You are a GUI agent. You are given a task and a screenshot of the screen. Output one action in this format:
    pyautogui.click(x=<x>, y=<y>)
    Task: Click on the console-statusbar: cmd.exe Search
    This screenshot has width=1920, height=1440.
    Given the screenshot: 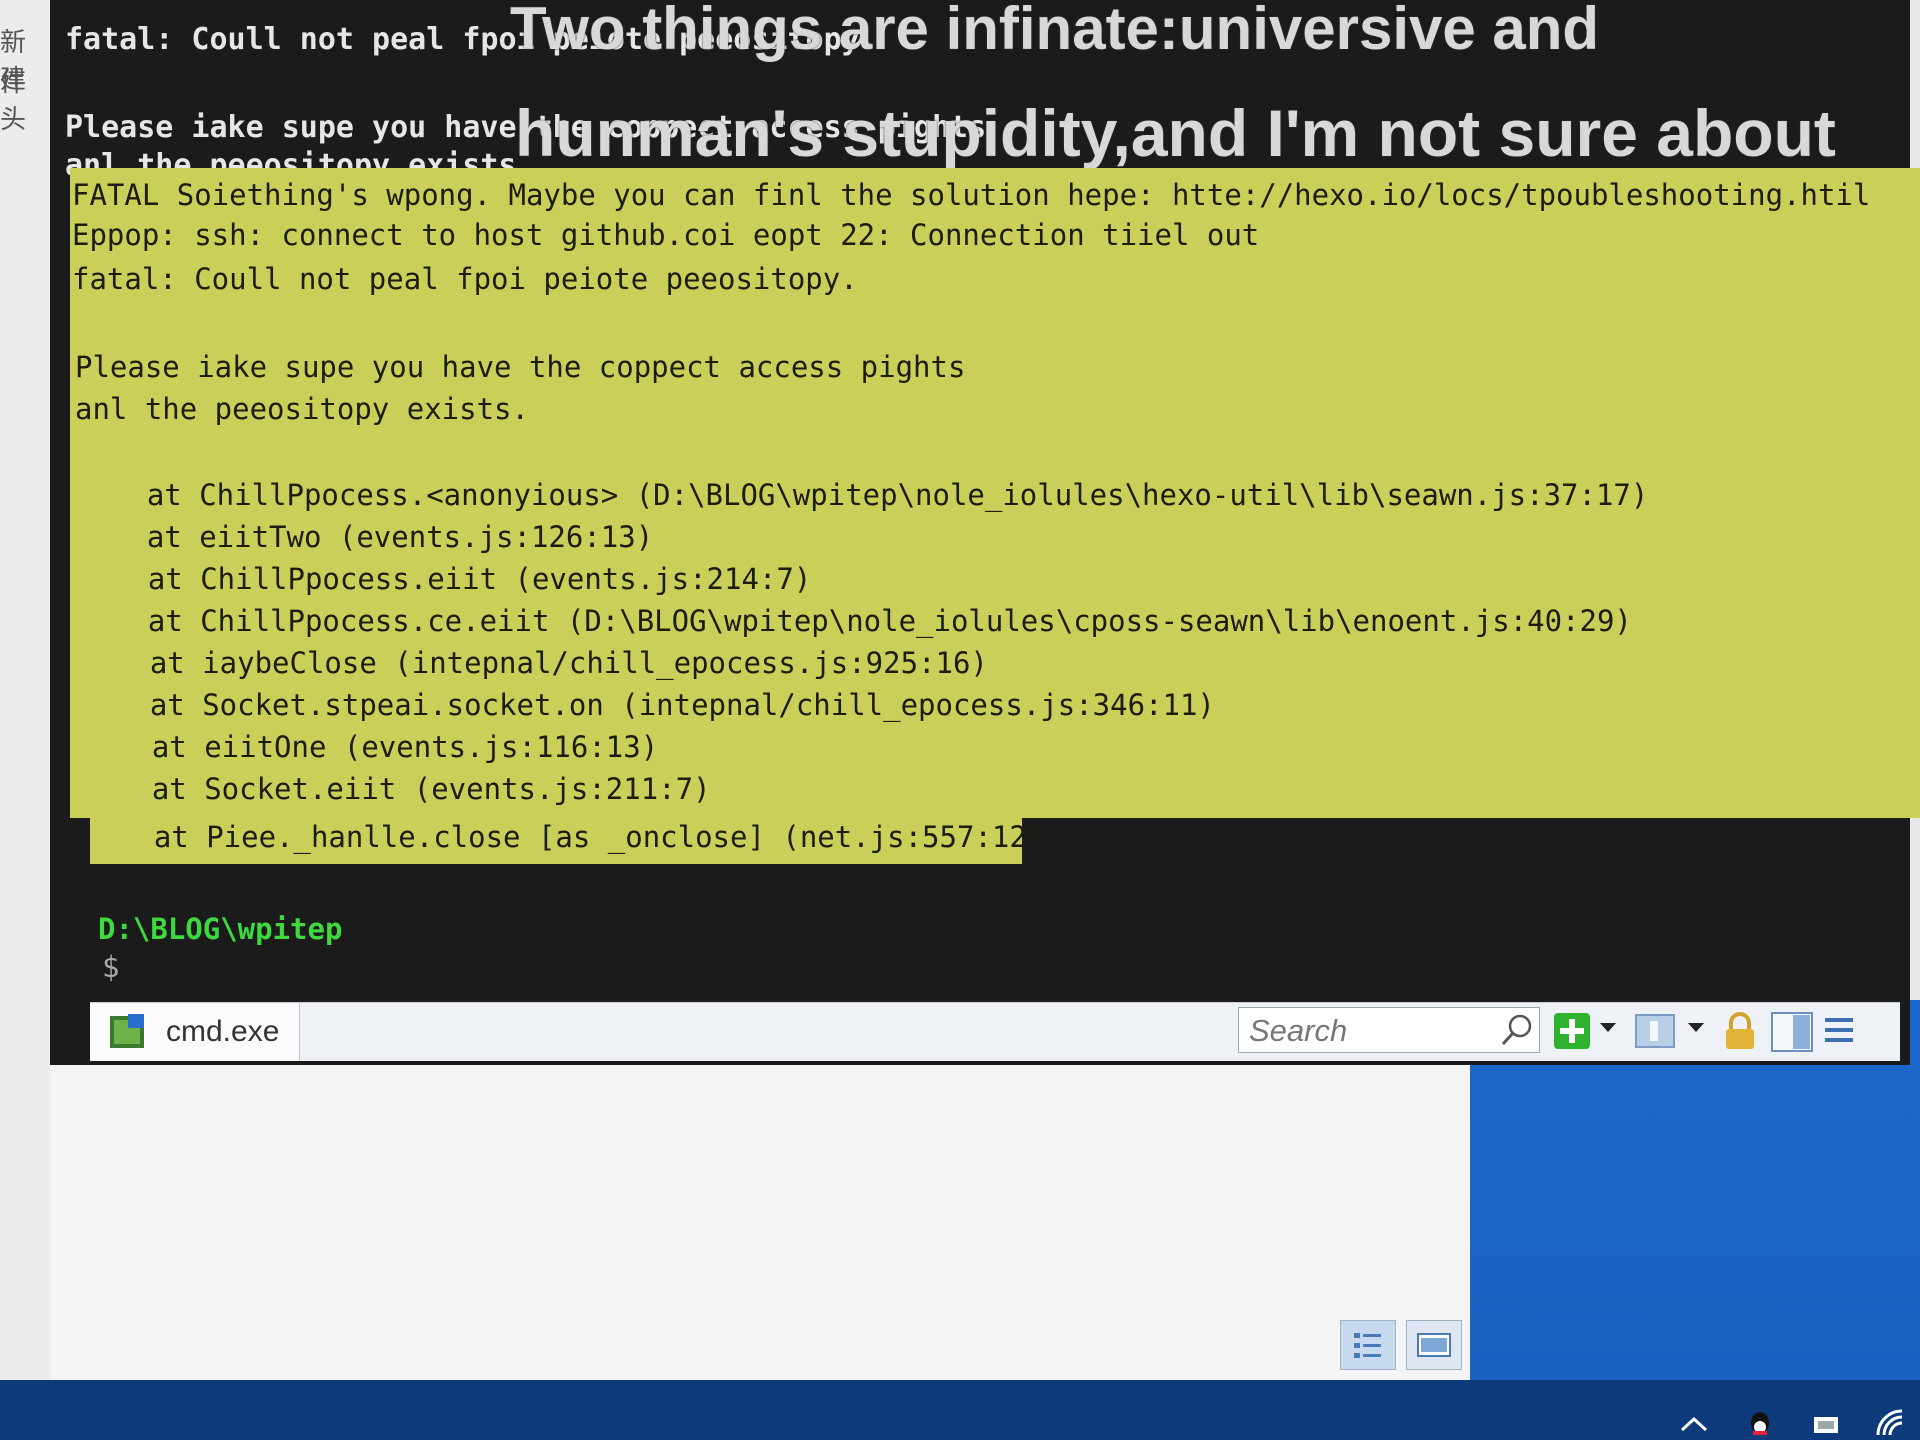 What is the action you would take?
    pyautogui.click(x=995, y=1031)
    